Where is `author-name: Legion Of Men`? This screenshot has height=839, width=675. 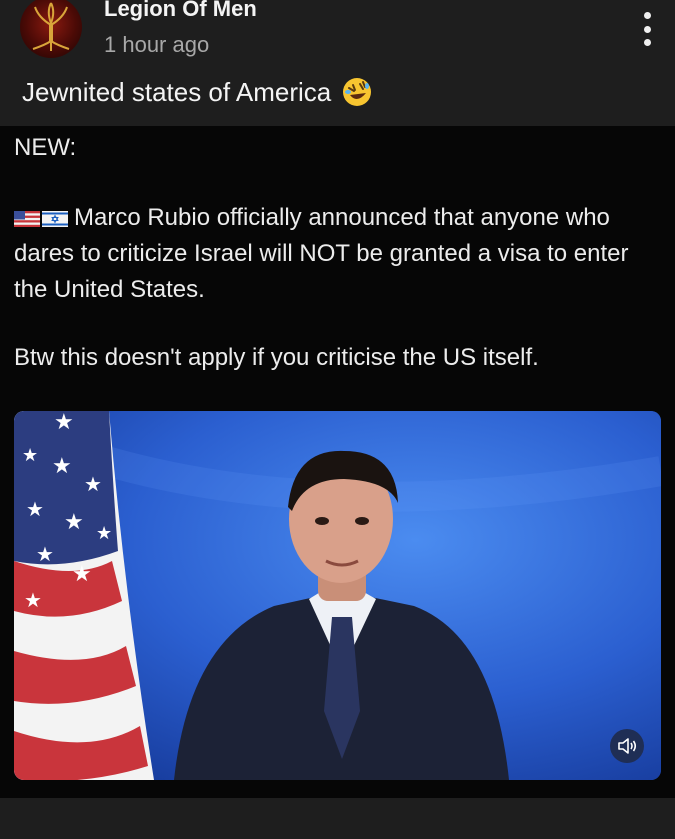
author-name: Legion Of Men is located at coordinates (180, 11).